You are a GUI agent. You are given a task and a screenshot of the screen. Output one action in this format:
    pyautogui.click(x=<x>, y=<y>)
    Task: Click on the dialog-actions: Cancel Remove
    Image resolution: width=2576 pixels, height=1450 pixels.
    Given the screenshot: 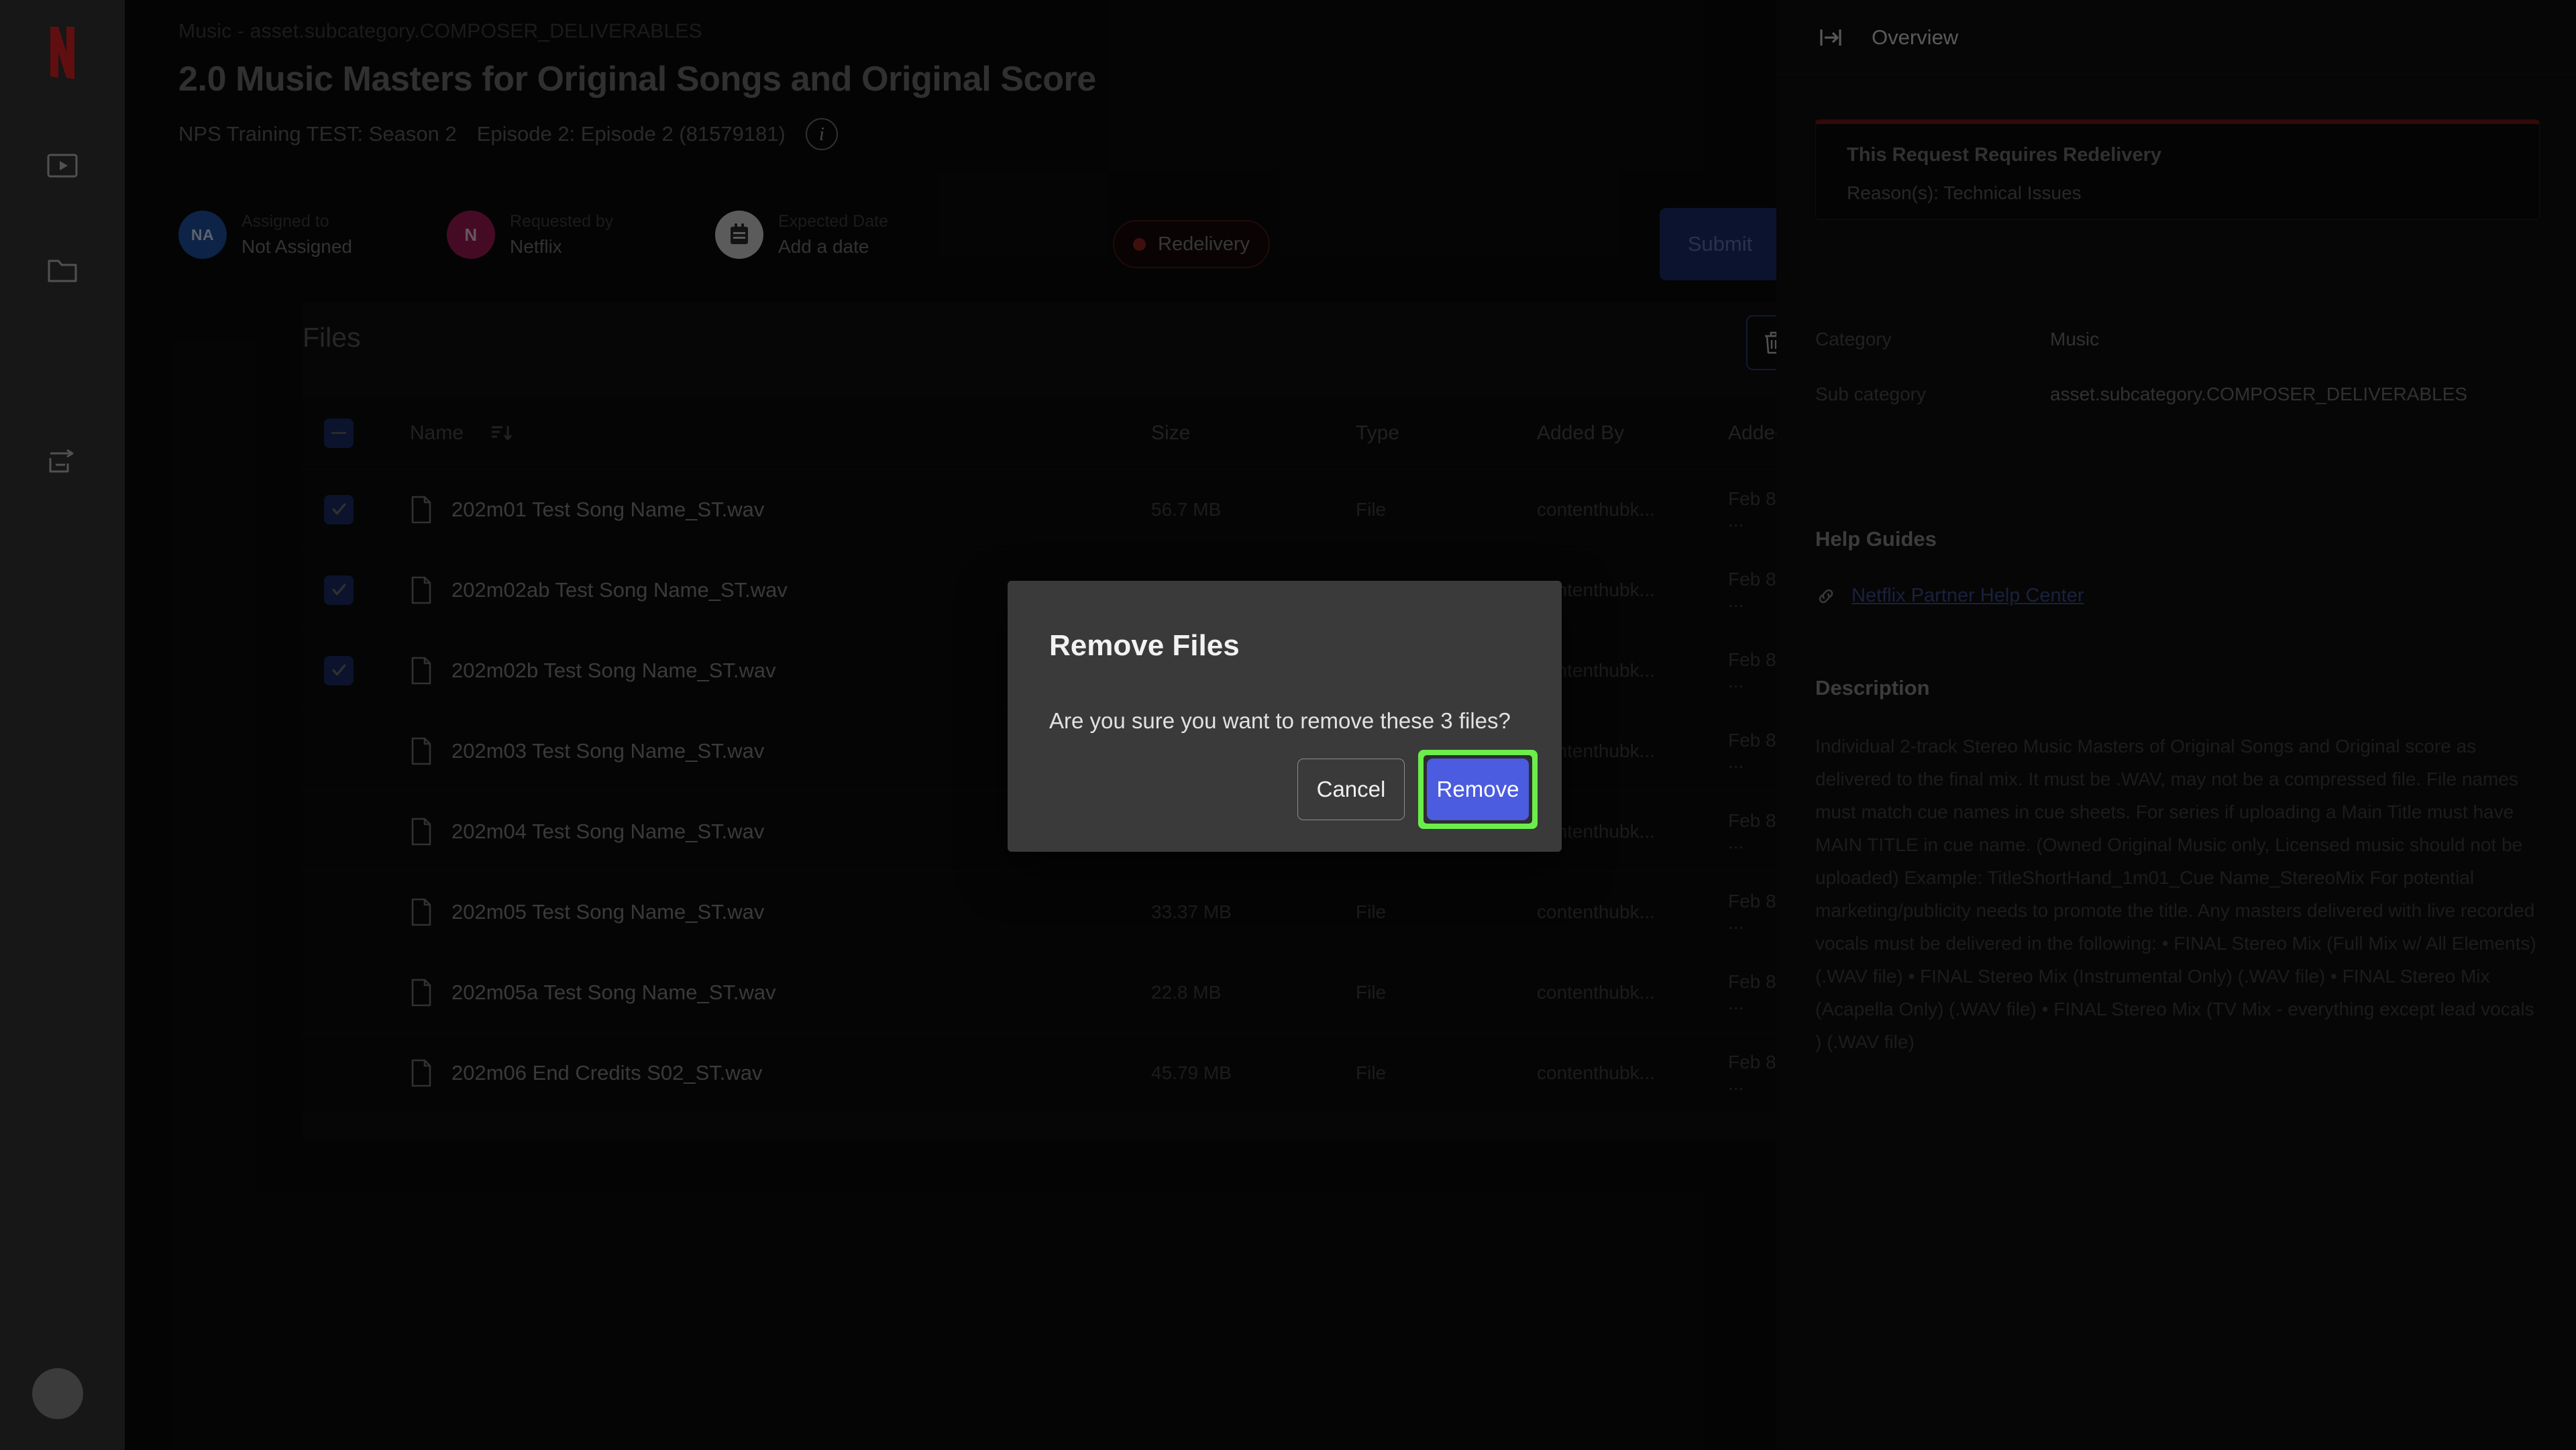 What is the action you would take?
    pyautogui.click(x=1417, y=789)
    